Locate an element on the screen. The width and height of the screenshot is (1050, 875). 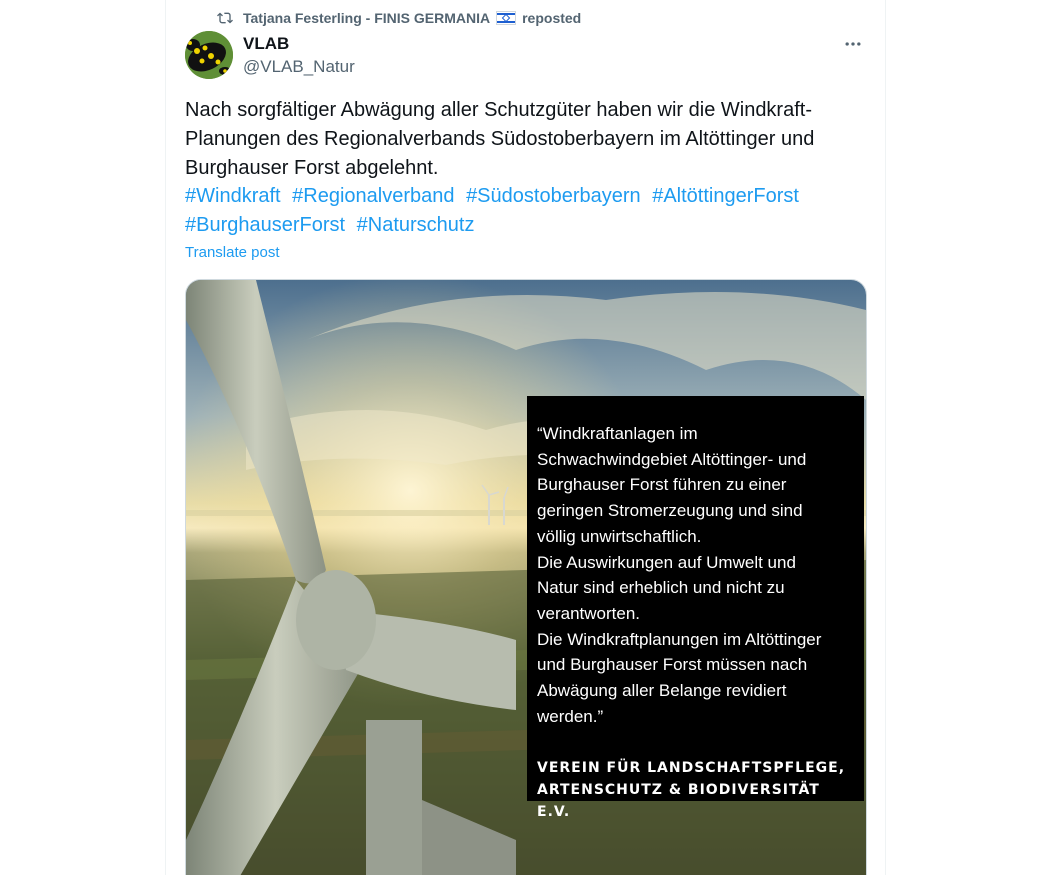
post-author: VLAB @VLAB_Natur is located at coordinates (299, 55).